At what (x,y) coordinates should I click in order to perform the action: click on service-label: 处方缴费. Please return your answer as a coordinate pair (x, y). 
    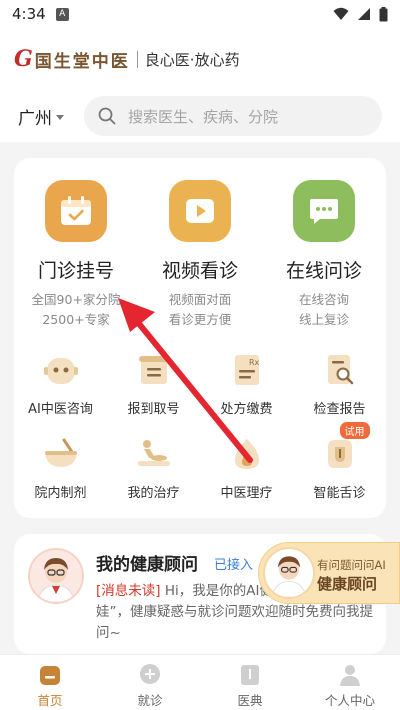
    Looking at the image, I should click on (246, 409).